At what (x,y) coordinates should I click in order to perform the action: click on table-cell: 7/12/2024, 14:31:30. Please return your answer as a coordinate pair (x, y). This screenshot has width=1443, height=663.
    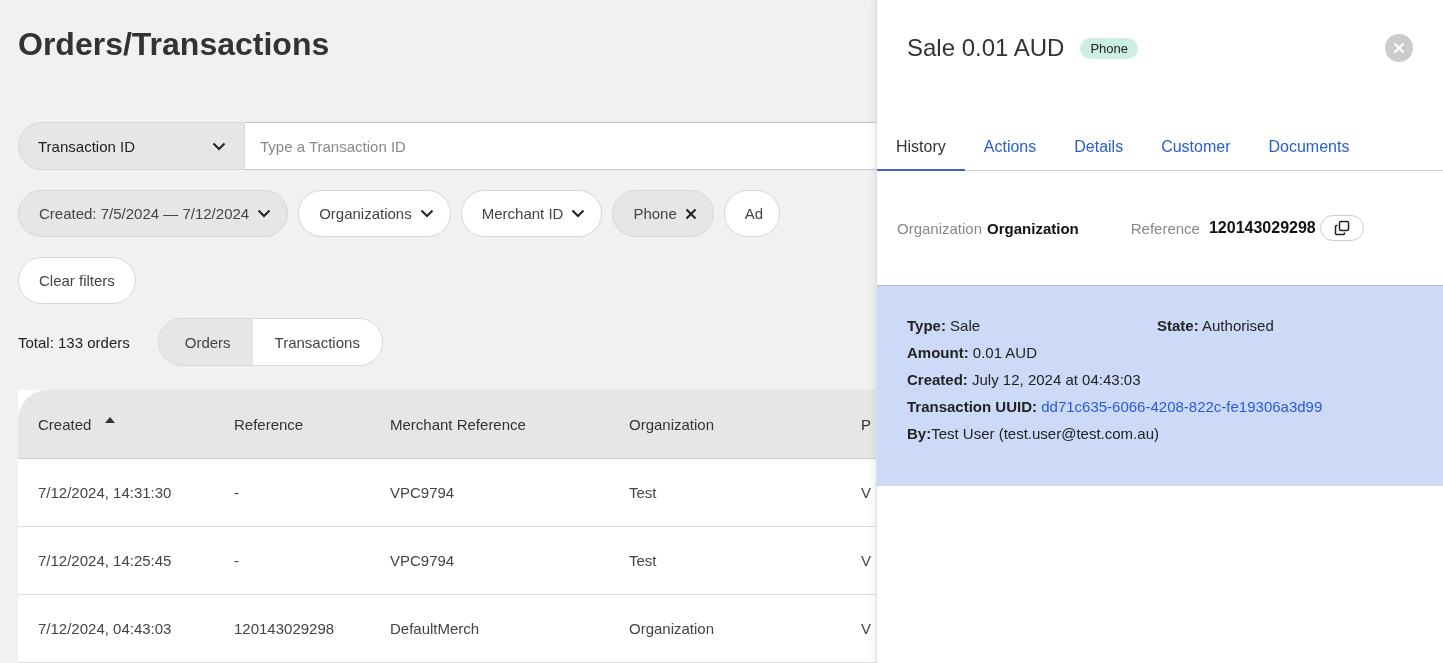
    Looking at the image, I should click on (105, 492).